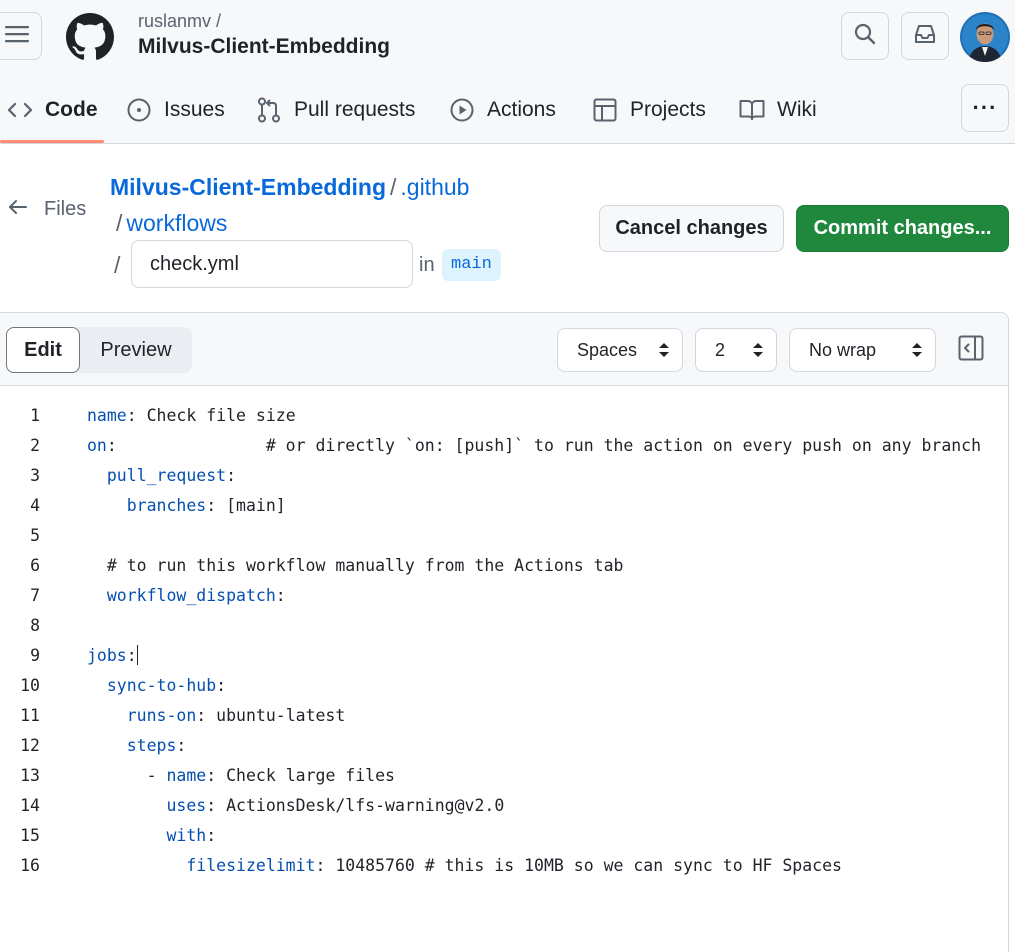  I want to click on yaml-key: with, so click(186, 835).